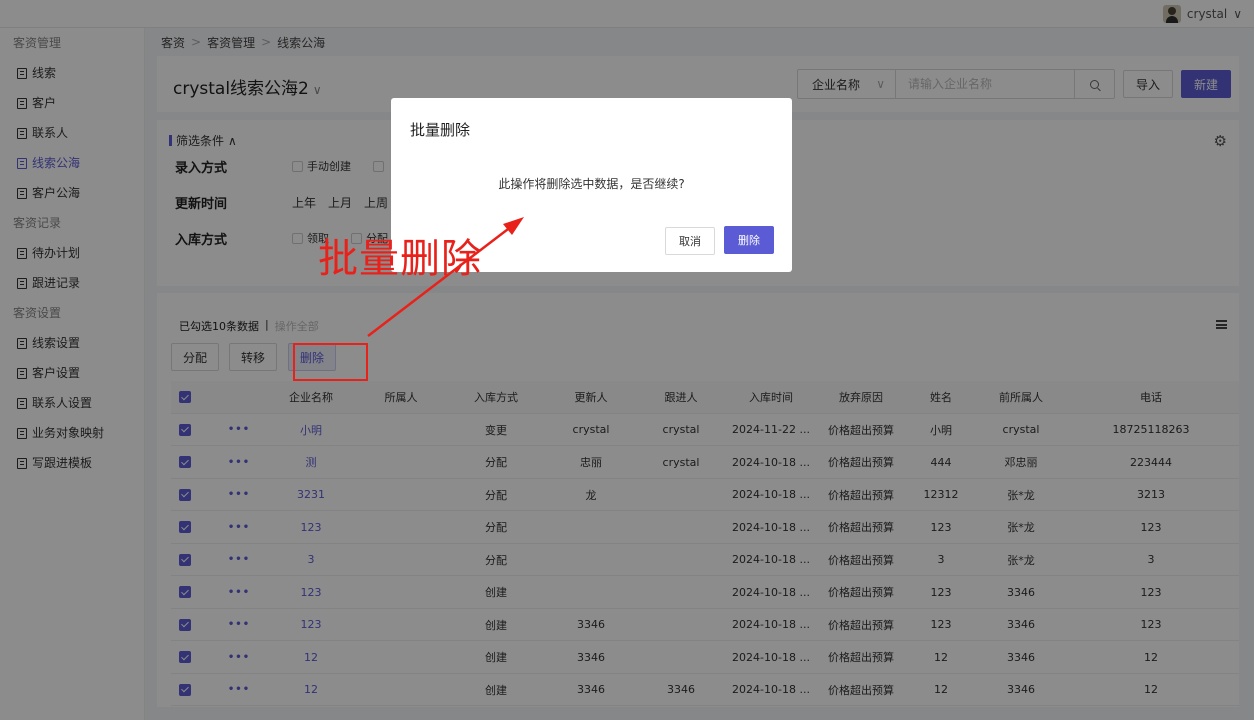 This screenshot has height=720, width=1254. I want to click on dialog-message: 此操作将删除选中数据，是否继续?, so click(591, 184).